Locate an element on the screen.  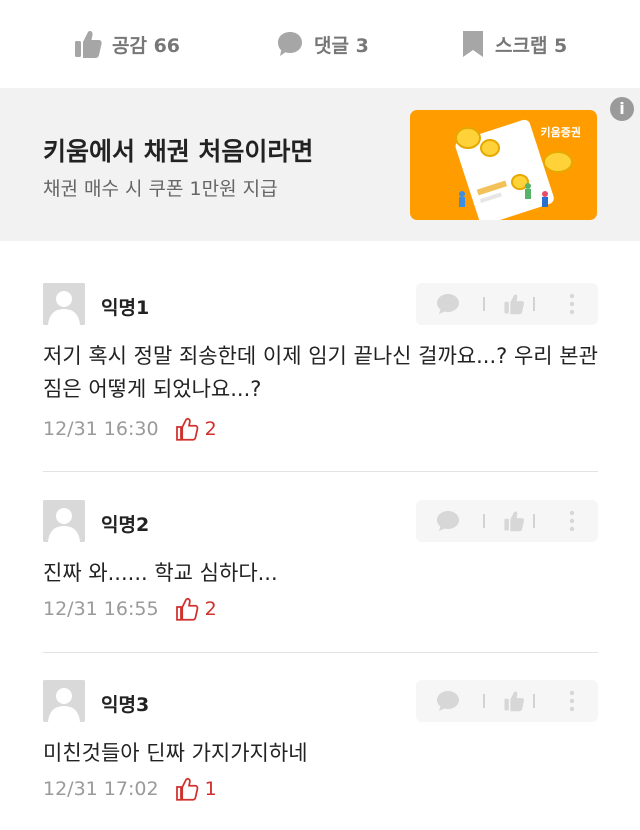
info-icon: i is located at coordinates (622, 109).